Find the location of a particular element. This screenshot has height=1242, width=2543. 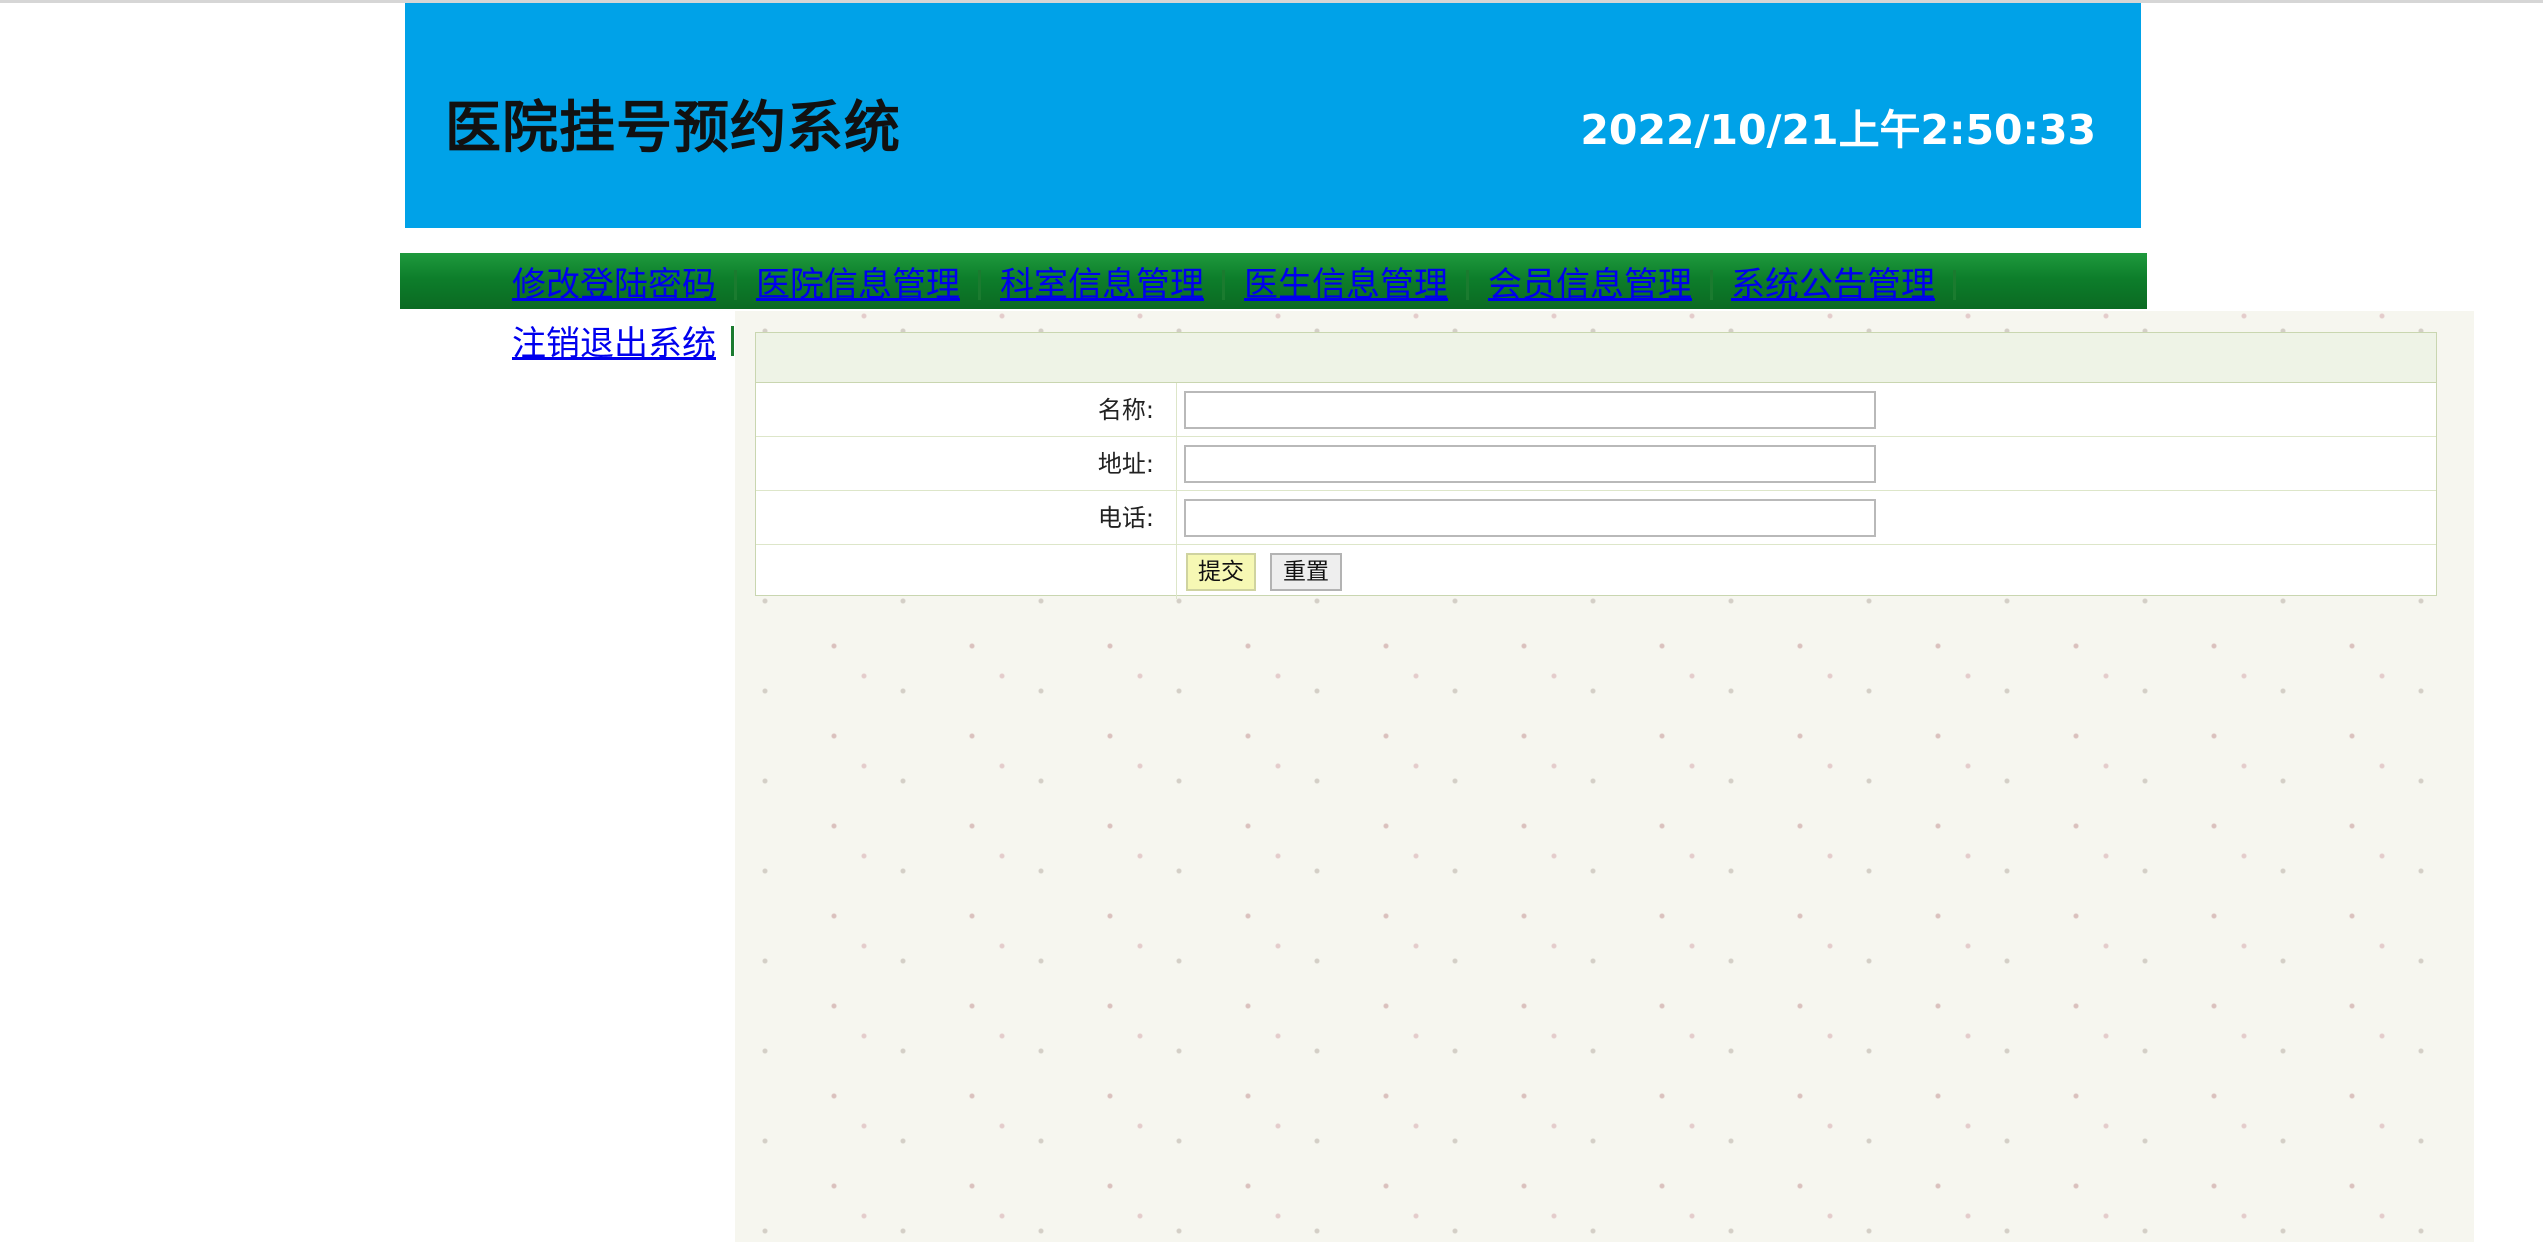

reset-button: 重置 is located at coordinates (1306, 572).